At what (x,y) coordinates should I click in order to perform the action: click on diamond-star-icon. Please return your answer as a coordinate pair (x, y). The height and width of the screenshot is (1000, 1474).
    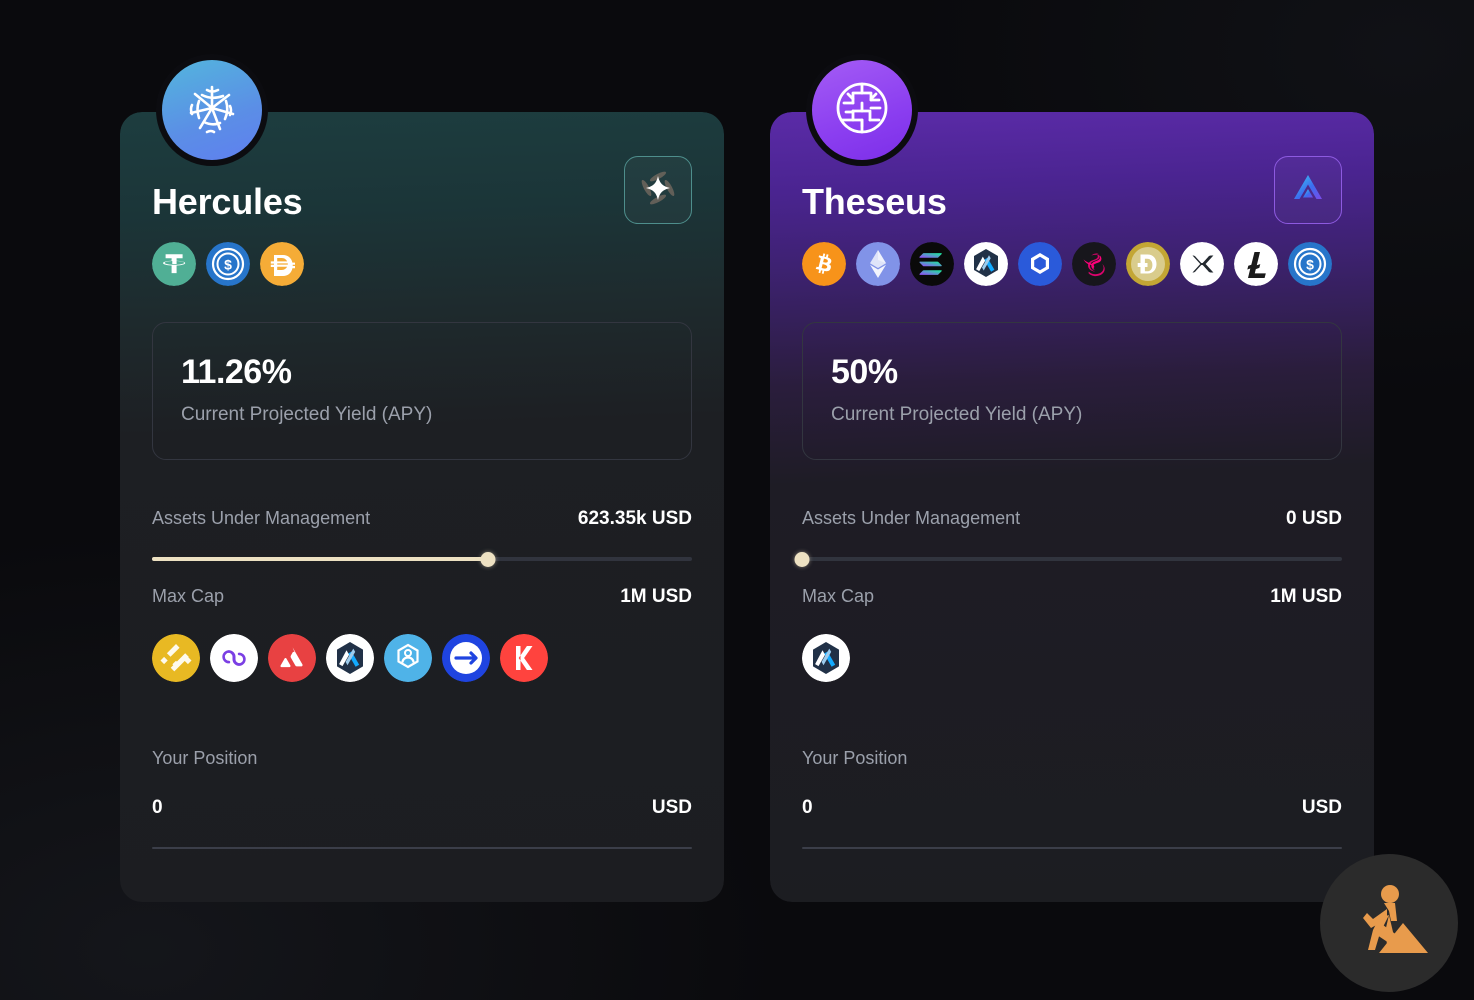
    Looking at the image, I should click on (658, 190).